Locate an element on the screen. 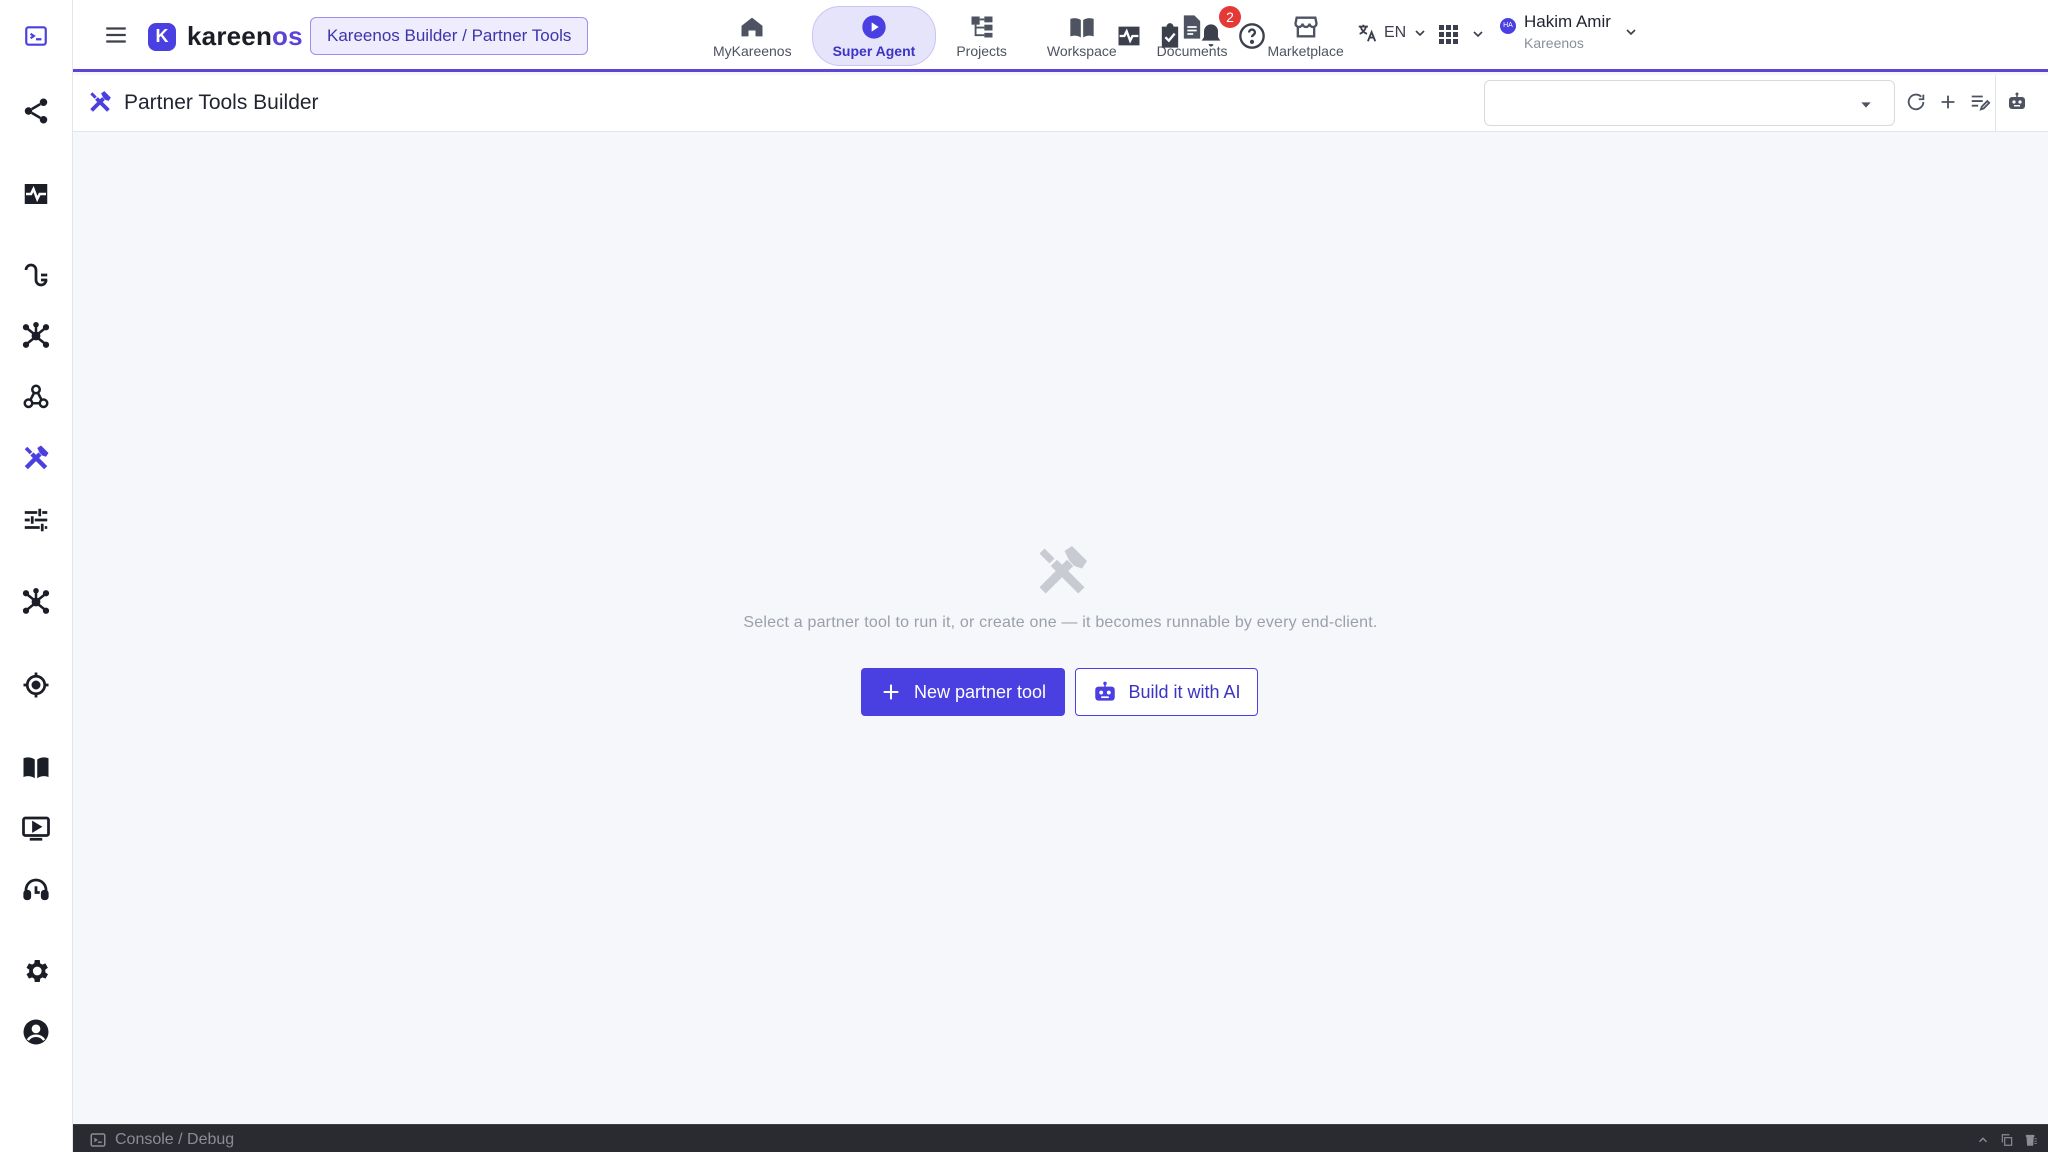 Image resolution: width=2048 pixels, height=1152 pixels. sliders-icon is located at coordinates (36, 520).